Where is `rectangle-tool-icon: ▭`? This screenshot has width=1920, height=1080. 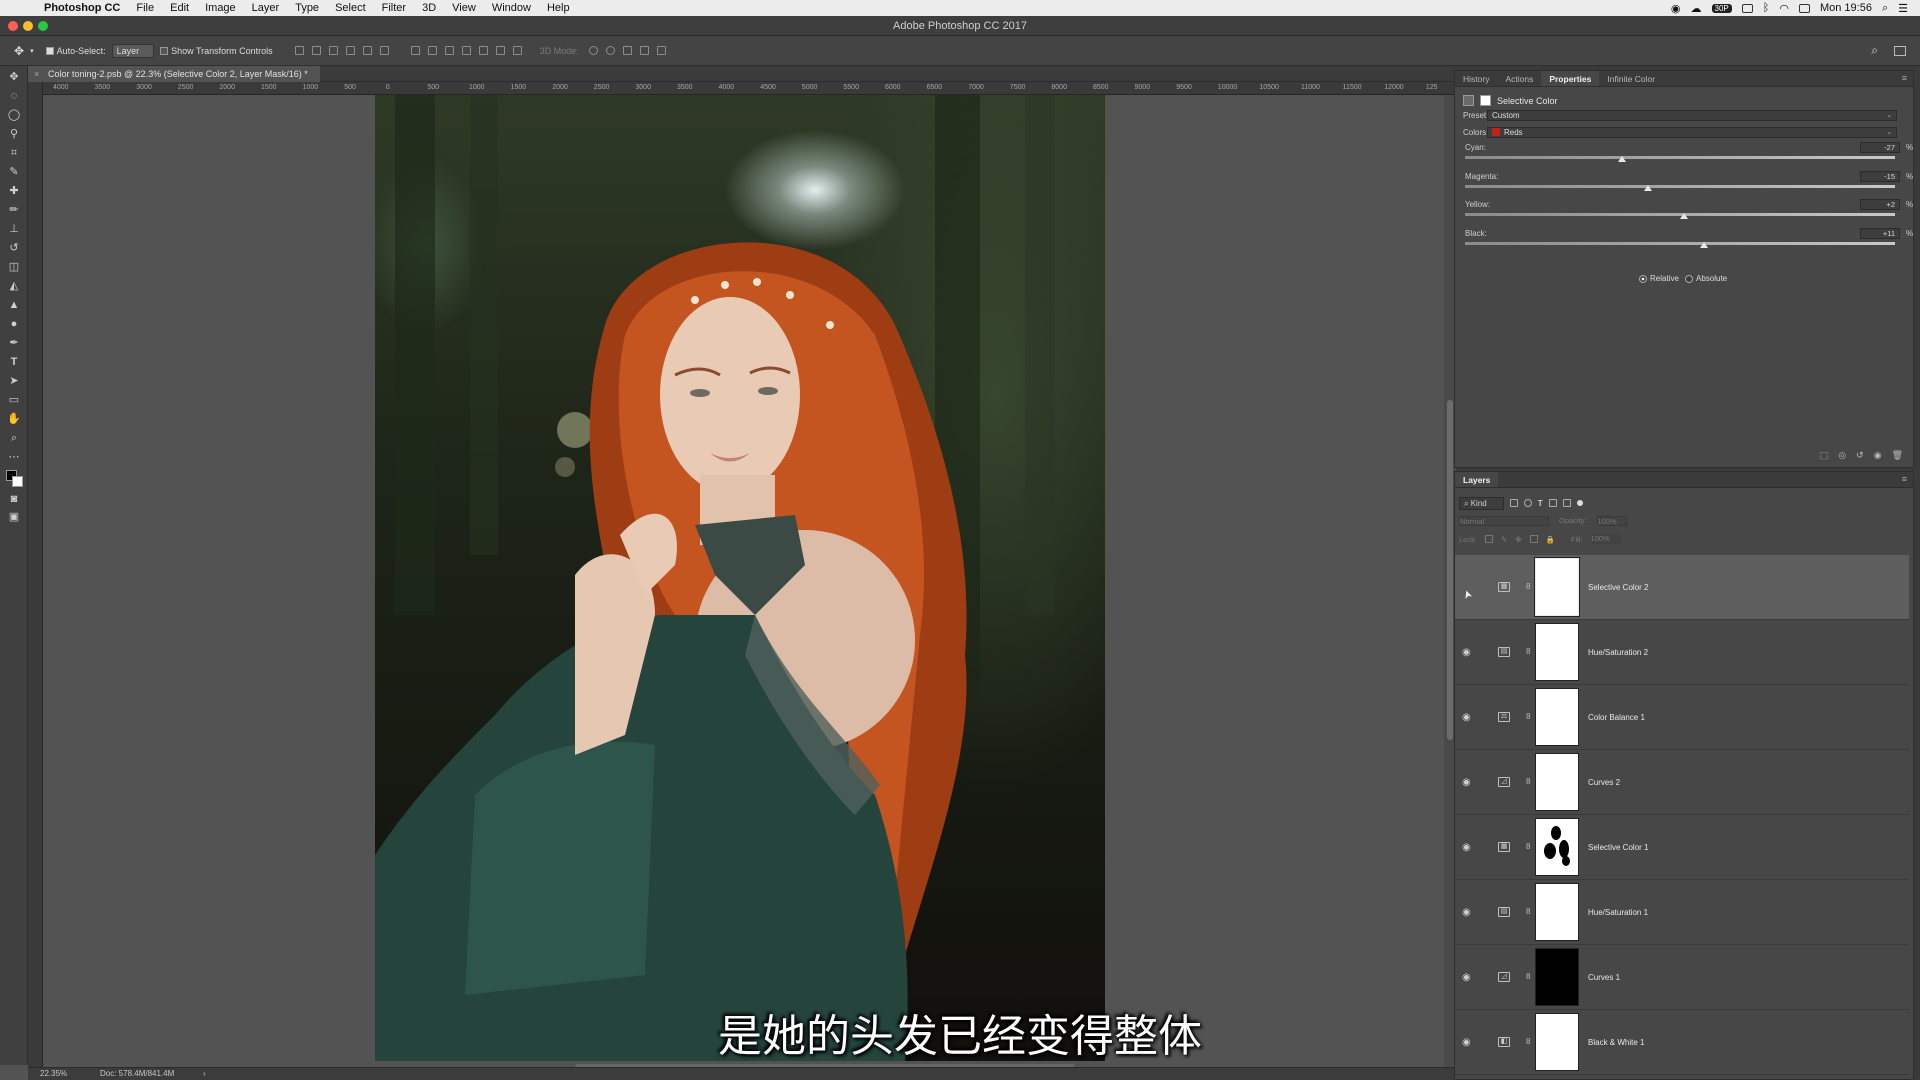
rectangle-tool-icon: ▭ is located at coordinates (14, 400).